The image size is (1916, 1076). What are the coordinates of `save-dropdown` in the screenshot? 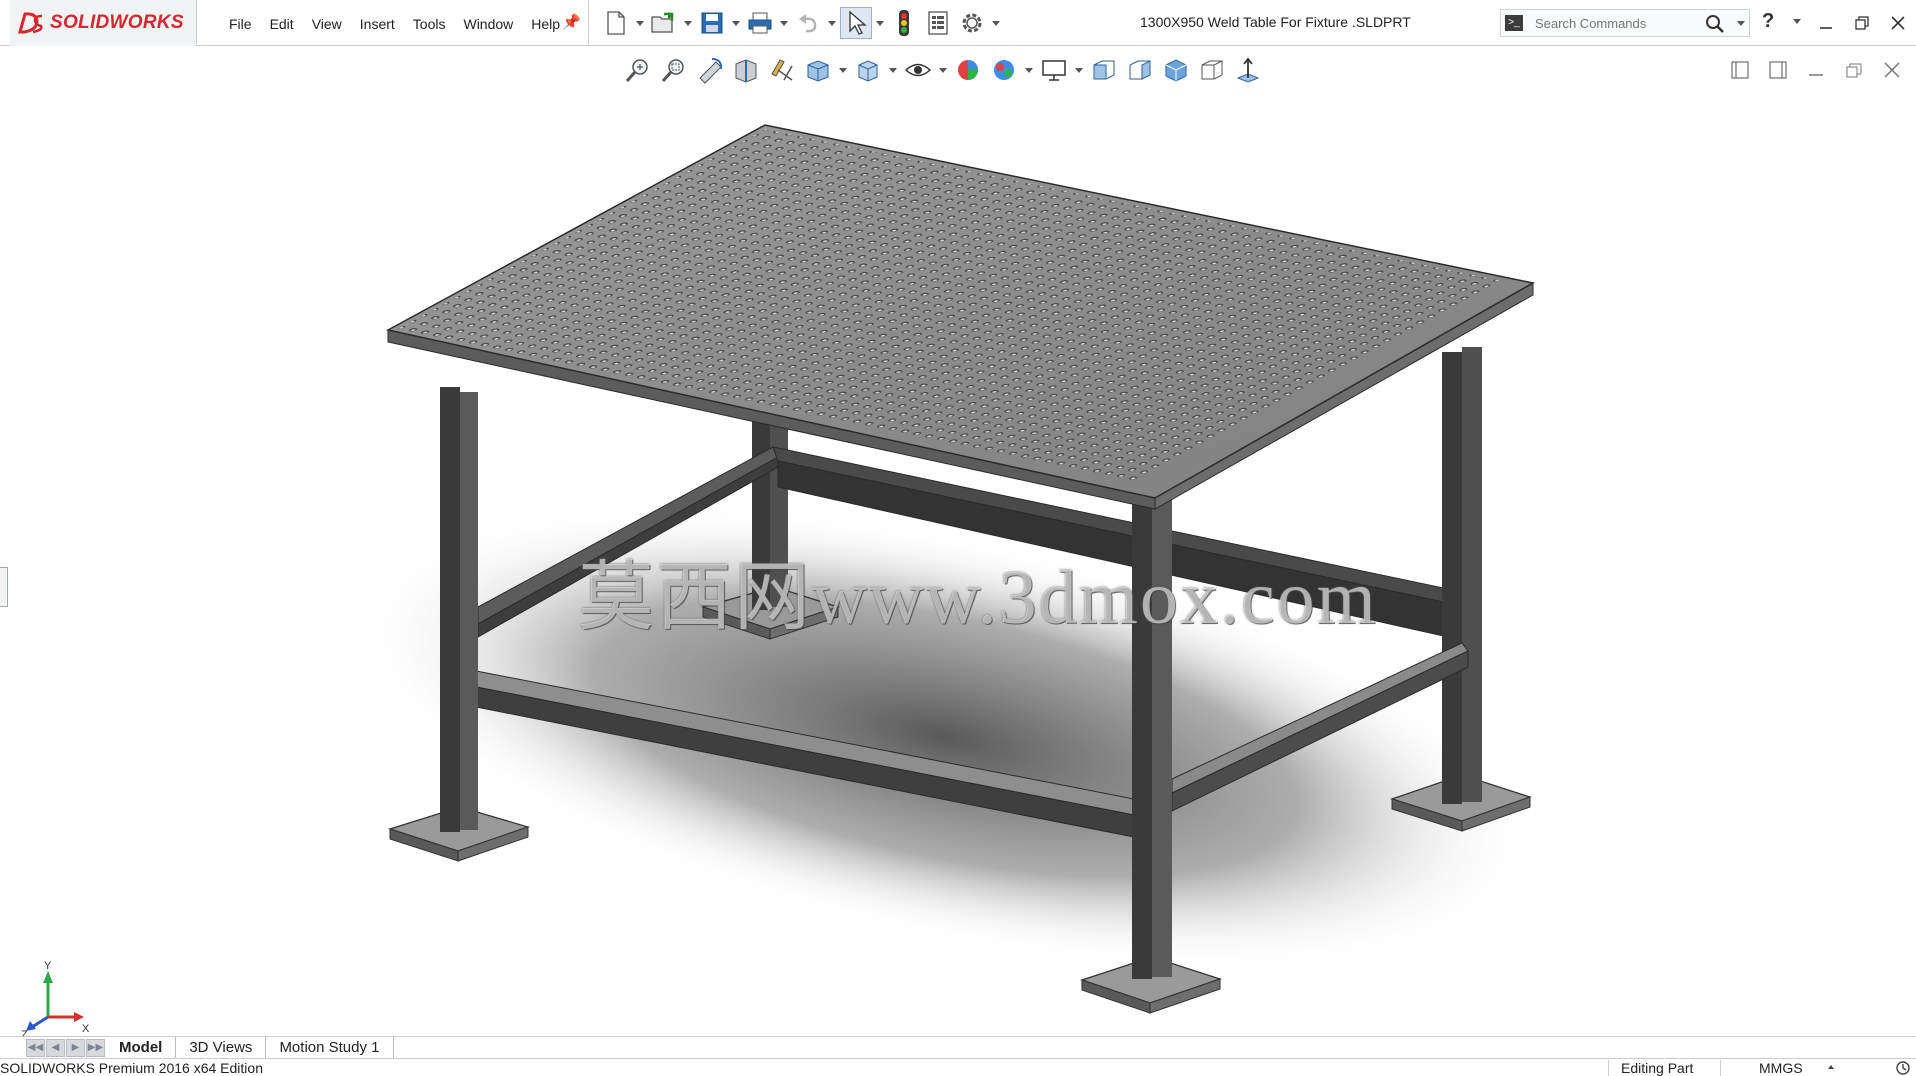 It's located at (736, 23).